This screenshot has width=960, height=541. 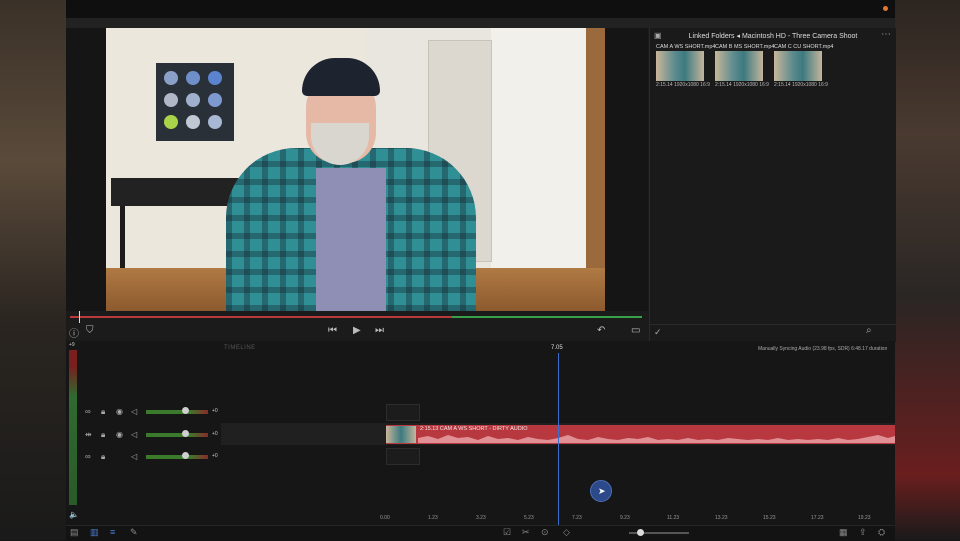 What do you see at coordinates (351, 239) in the screenshot?
I see `scene-shirt` at bounding box center [351, 239].